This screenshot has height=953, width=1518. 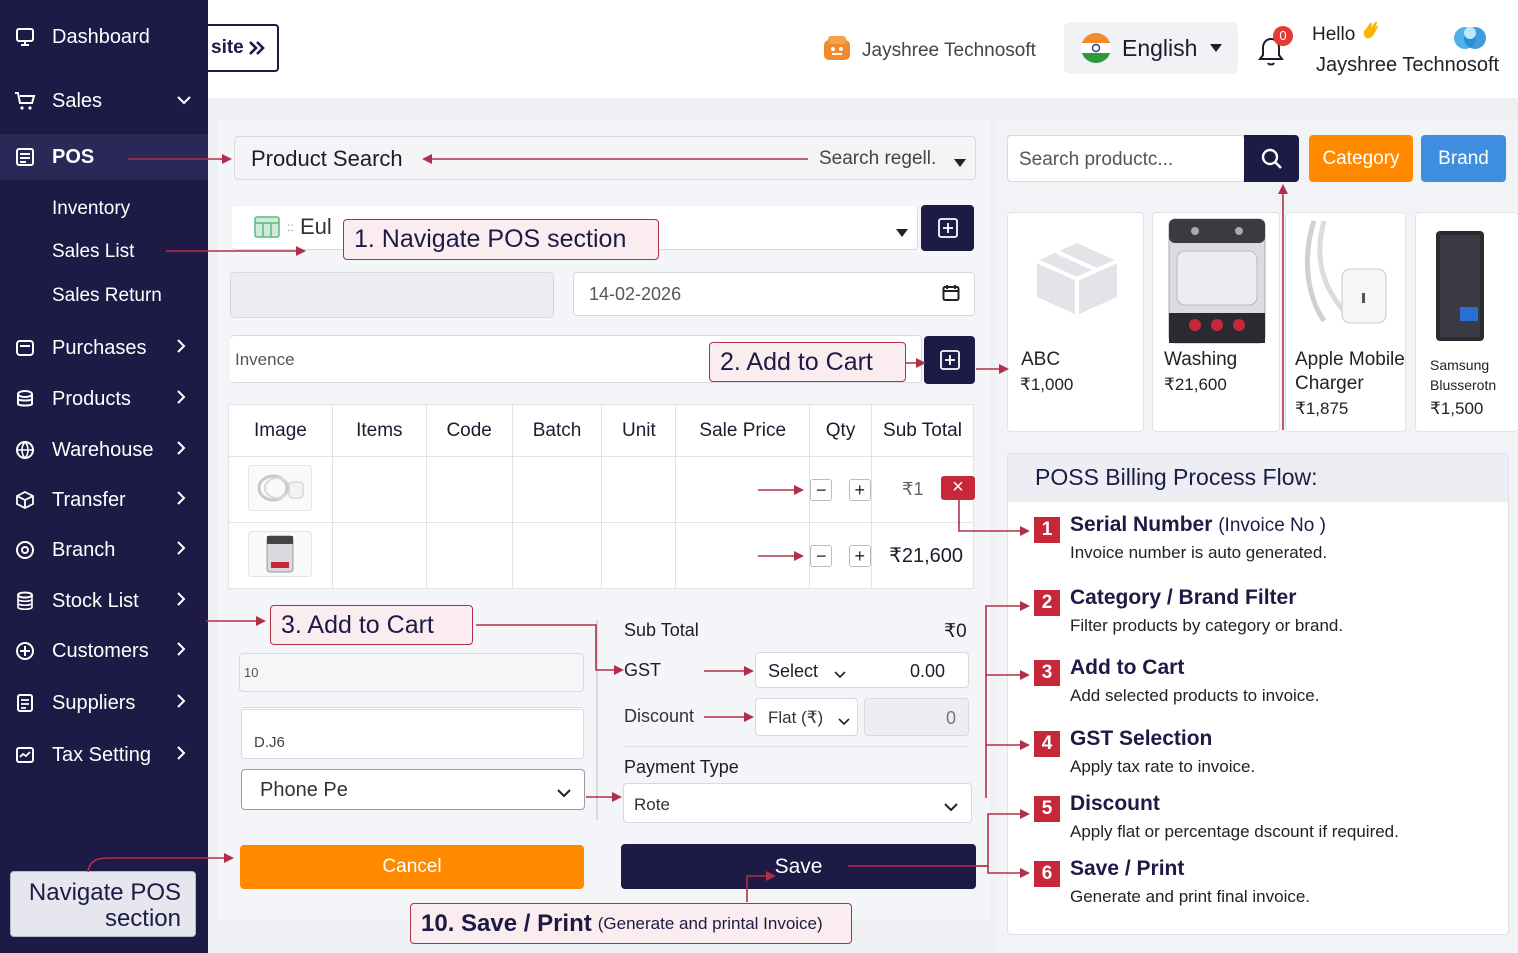 What do you see at coordinates (104, 157) in the screenshot?
I see `sidebar-item-pos: POS` at bounding box center [104, 157].